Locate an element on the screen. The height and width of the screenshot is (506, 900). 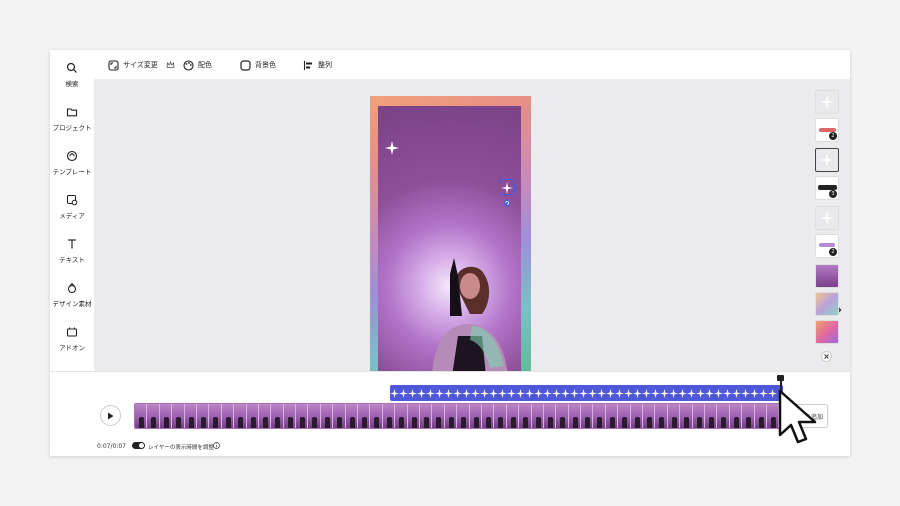
sidebar-item-media: メディア is located at coordinates (72, 214).